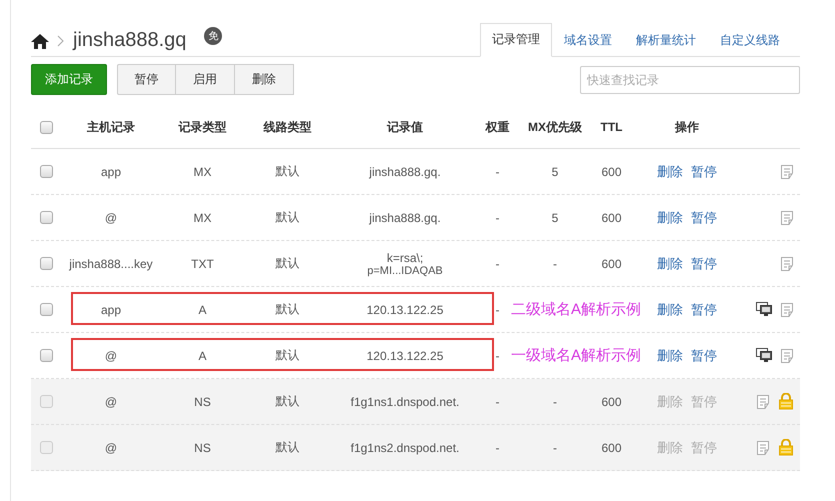 Image resolution: width=835 pixels, height=501 pixels. What do you see at coordinates (69, 79) in the screenshot?
I see `add-button: 添加记录` at bounding box center [69, 79].